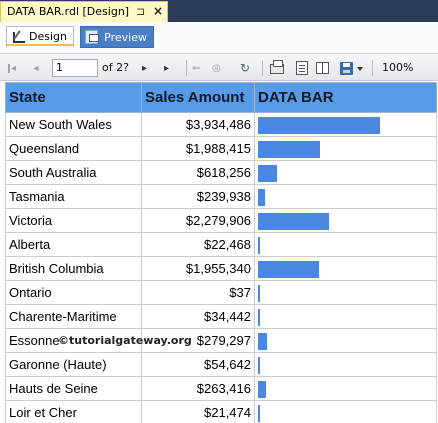 Image resolution: width=438 pixels, height=423 pixels. I want to click on report-toolbar: ◂ ◂ 1 of 2? ▸ ▸ ⇐ ◎ ↻ 100%, so click(219, 68).